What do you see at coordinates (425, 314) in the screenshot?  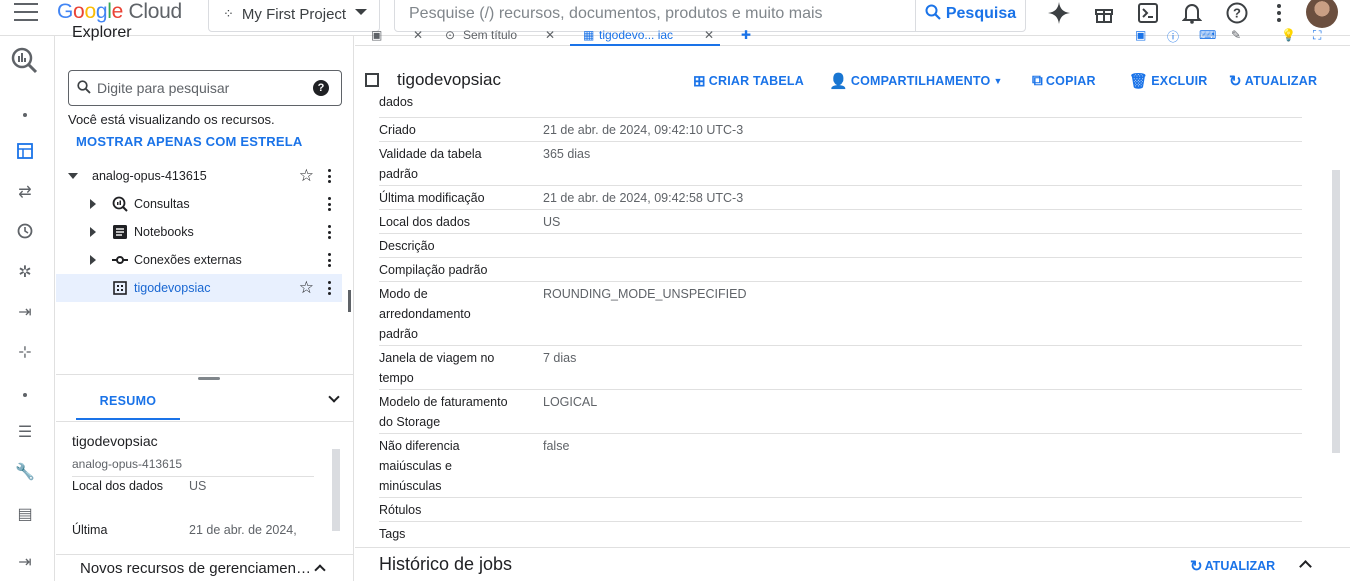 I see `detail-label: Modo de arredondamento padrão` at bounding box center [425, 314].